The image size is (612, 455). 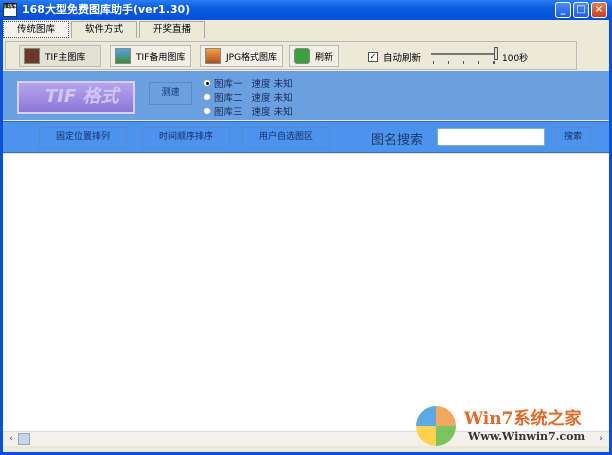 I want to click on watermark-brand: Win7系统之家, so click(x=523, y=419).